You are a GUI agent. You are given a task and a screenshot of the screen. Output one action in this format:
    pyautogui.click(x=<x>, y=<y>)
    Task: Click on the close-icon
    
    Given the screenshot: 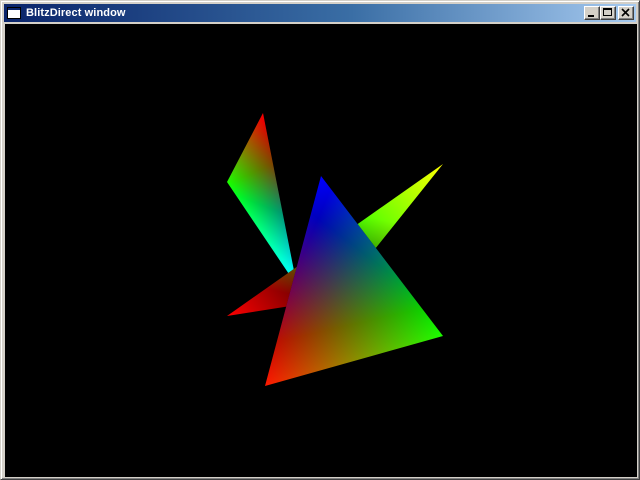 What is the action you would take?
    pyautogui.click(x=625, y=12)
    